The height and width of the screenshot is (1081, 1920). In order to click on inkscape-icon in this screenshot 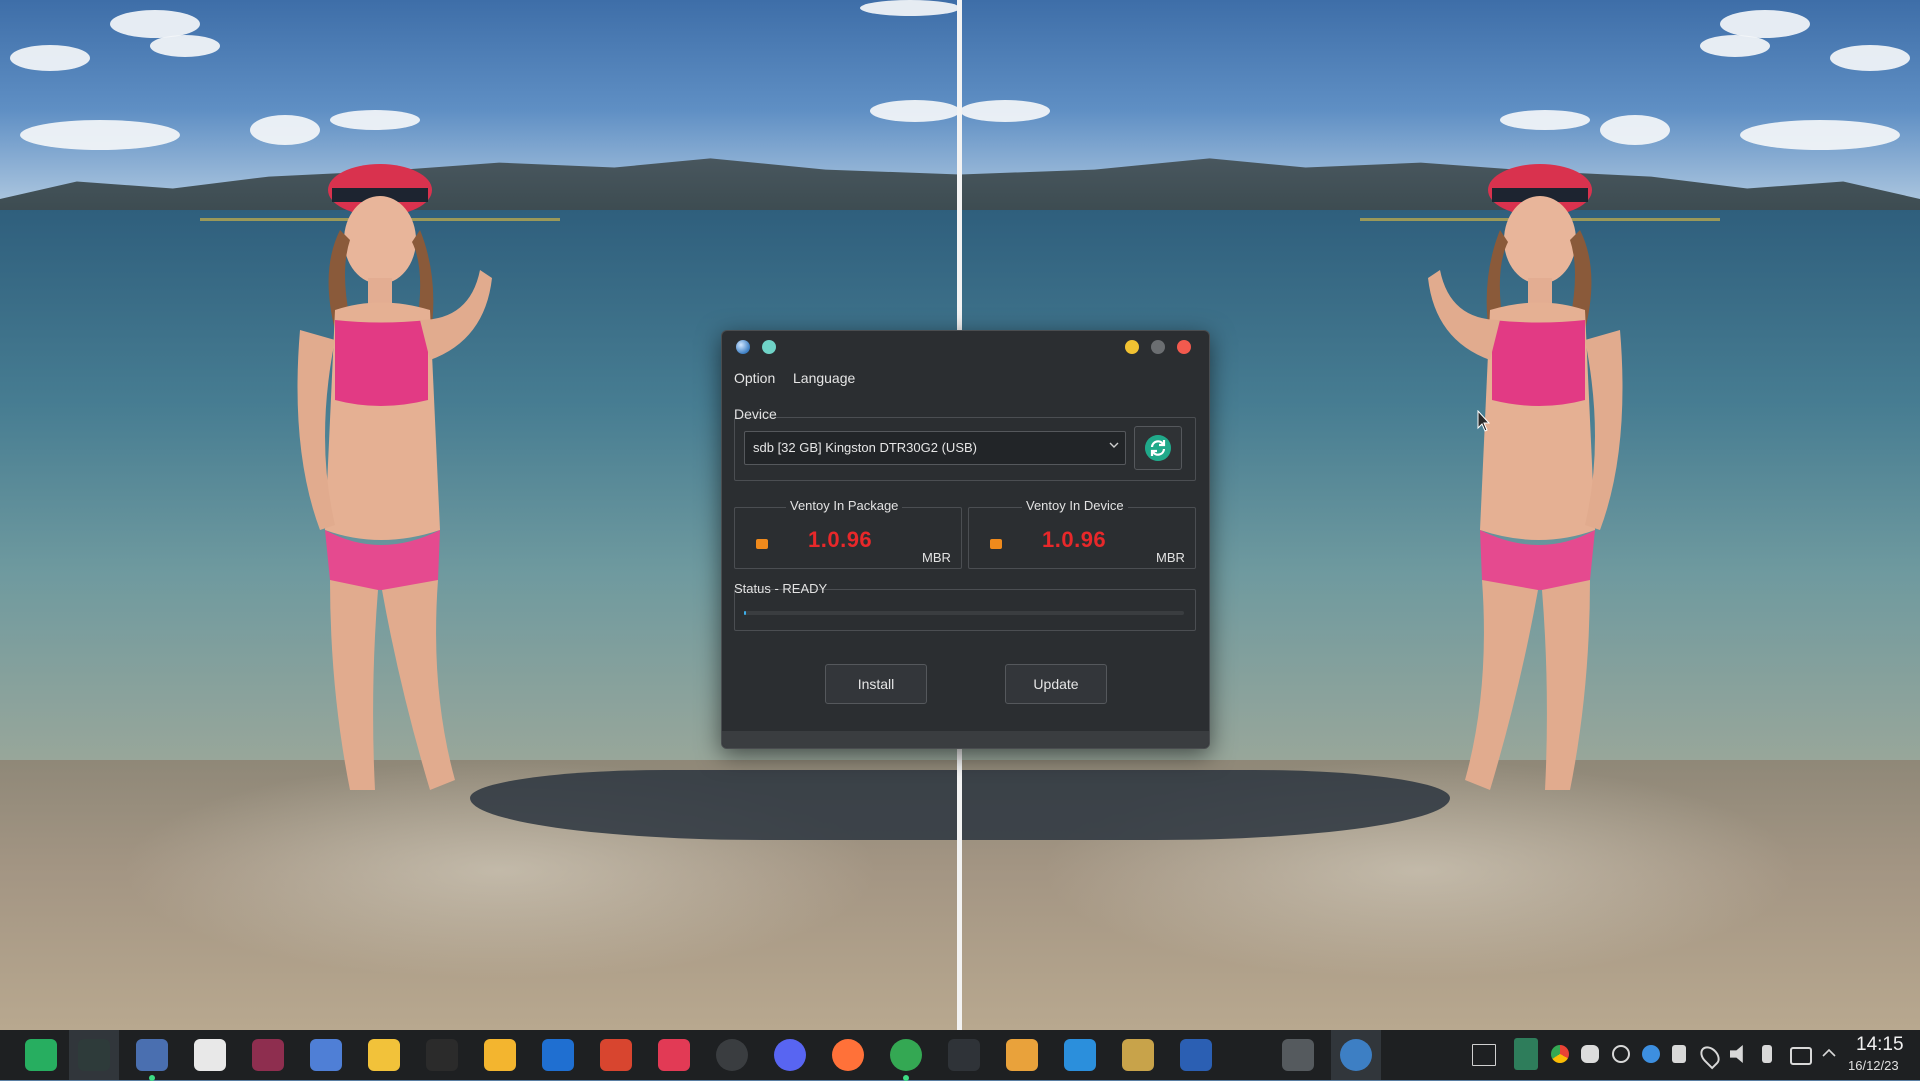, I will do `click(442, 1055)`.